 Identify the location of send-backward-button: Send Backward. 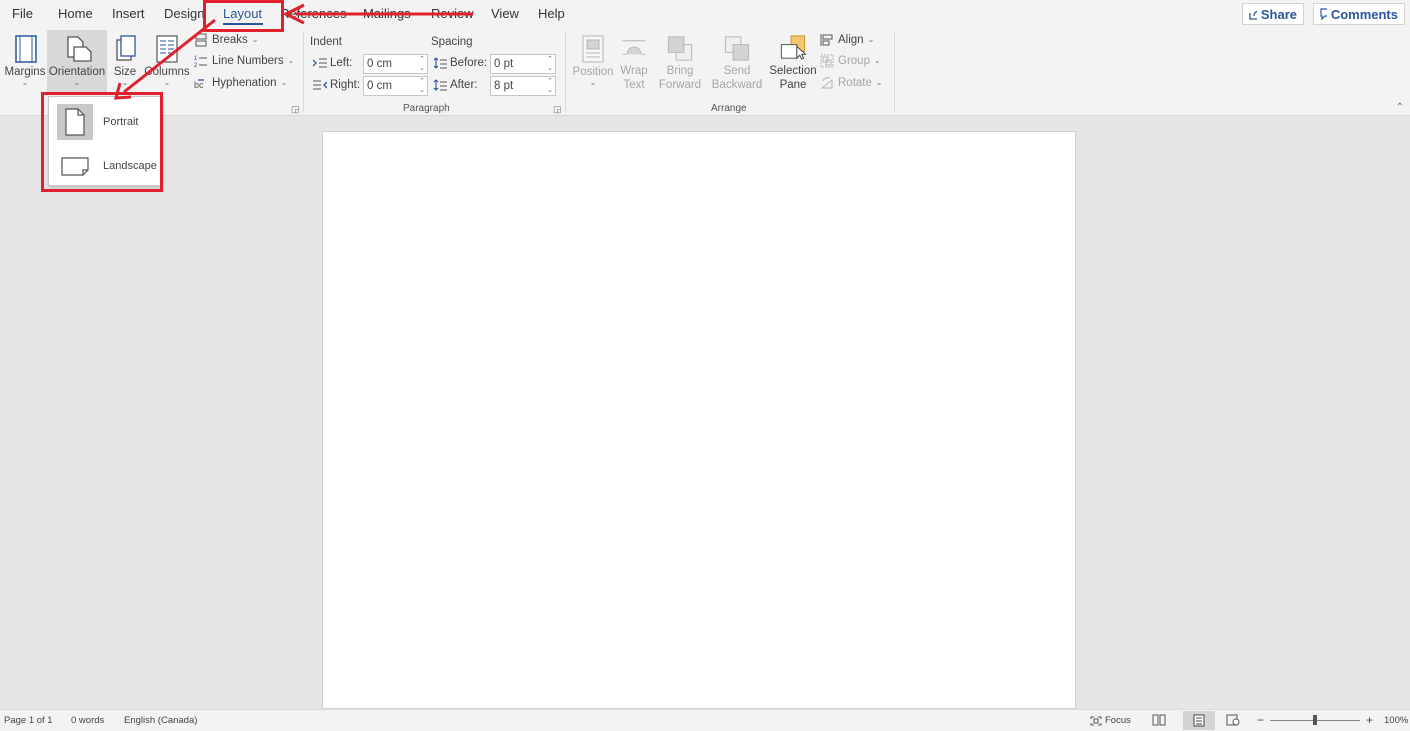
(737, 61).